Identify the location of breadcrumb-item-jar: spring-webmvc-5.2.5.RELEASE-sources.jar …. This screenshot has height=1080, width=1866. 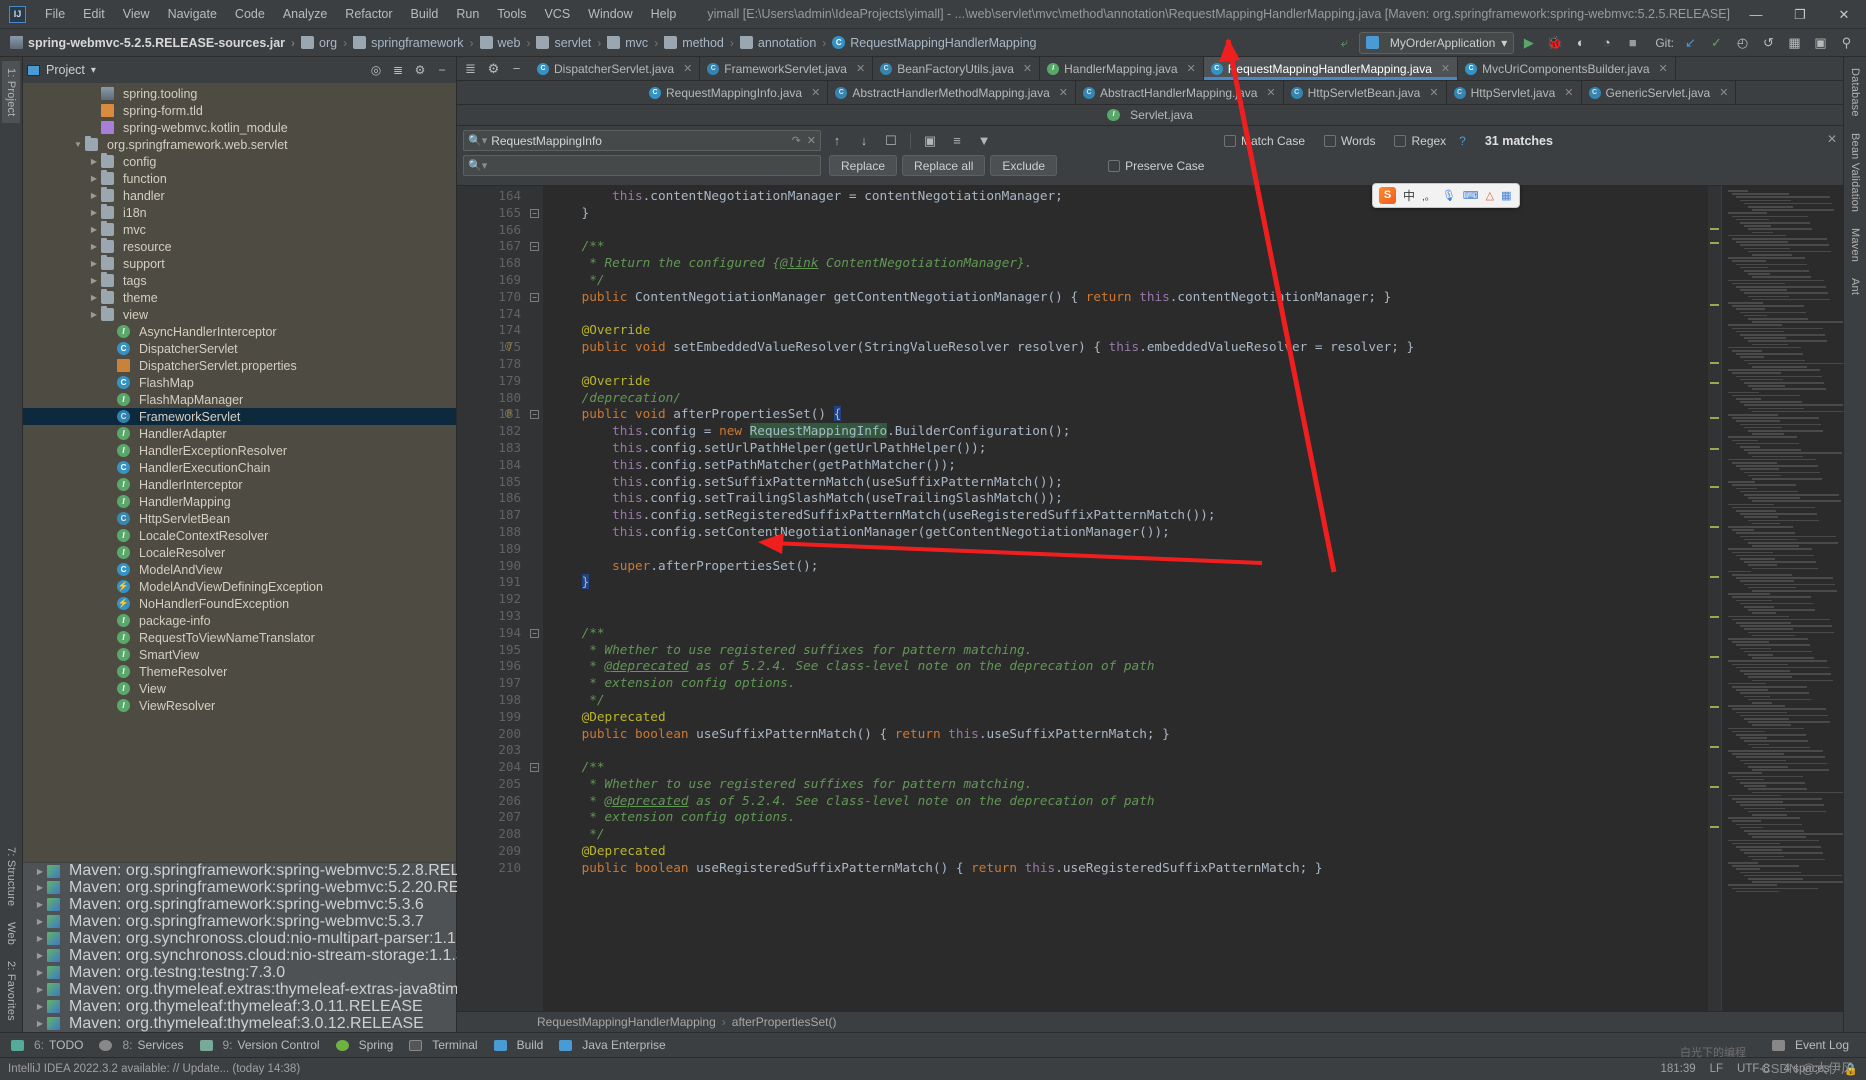
(155, 43).